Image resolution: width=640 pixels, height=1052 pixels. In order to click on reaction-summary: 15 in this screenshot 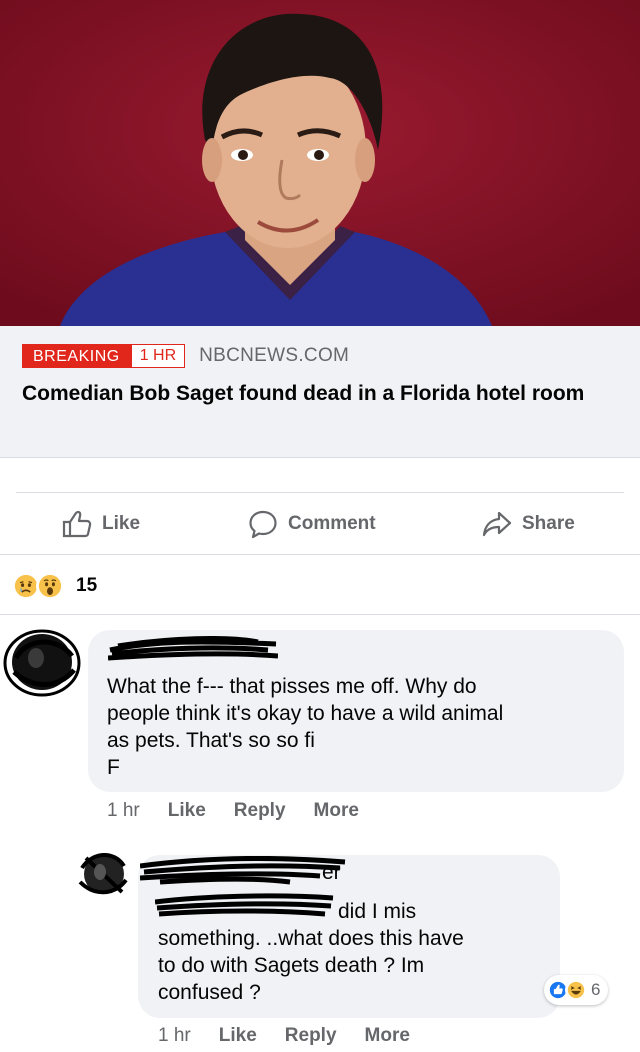, I will do `click(54, 586)`.